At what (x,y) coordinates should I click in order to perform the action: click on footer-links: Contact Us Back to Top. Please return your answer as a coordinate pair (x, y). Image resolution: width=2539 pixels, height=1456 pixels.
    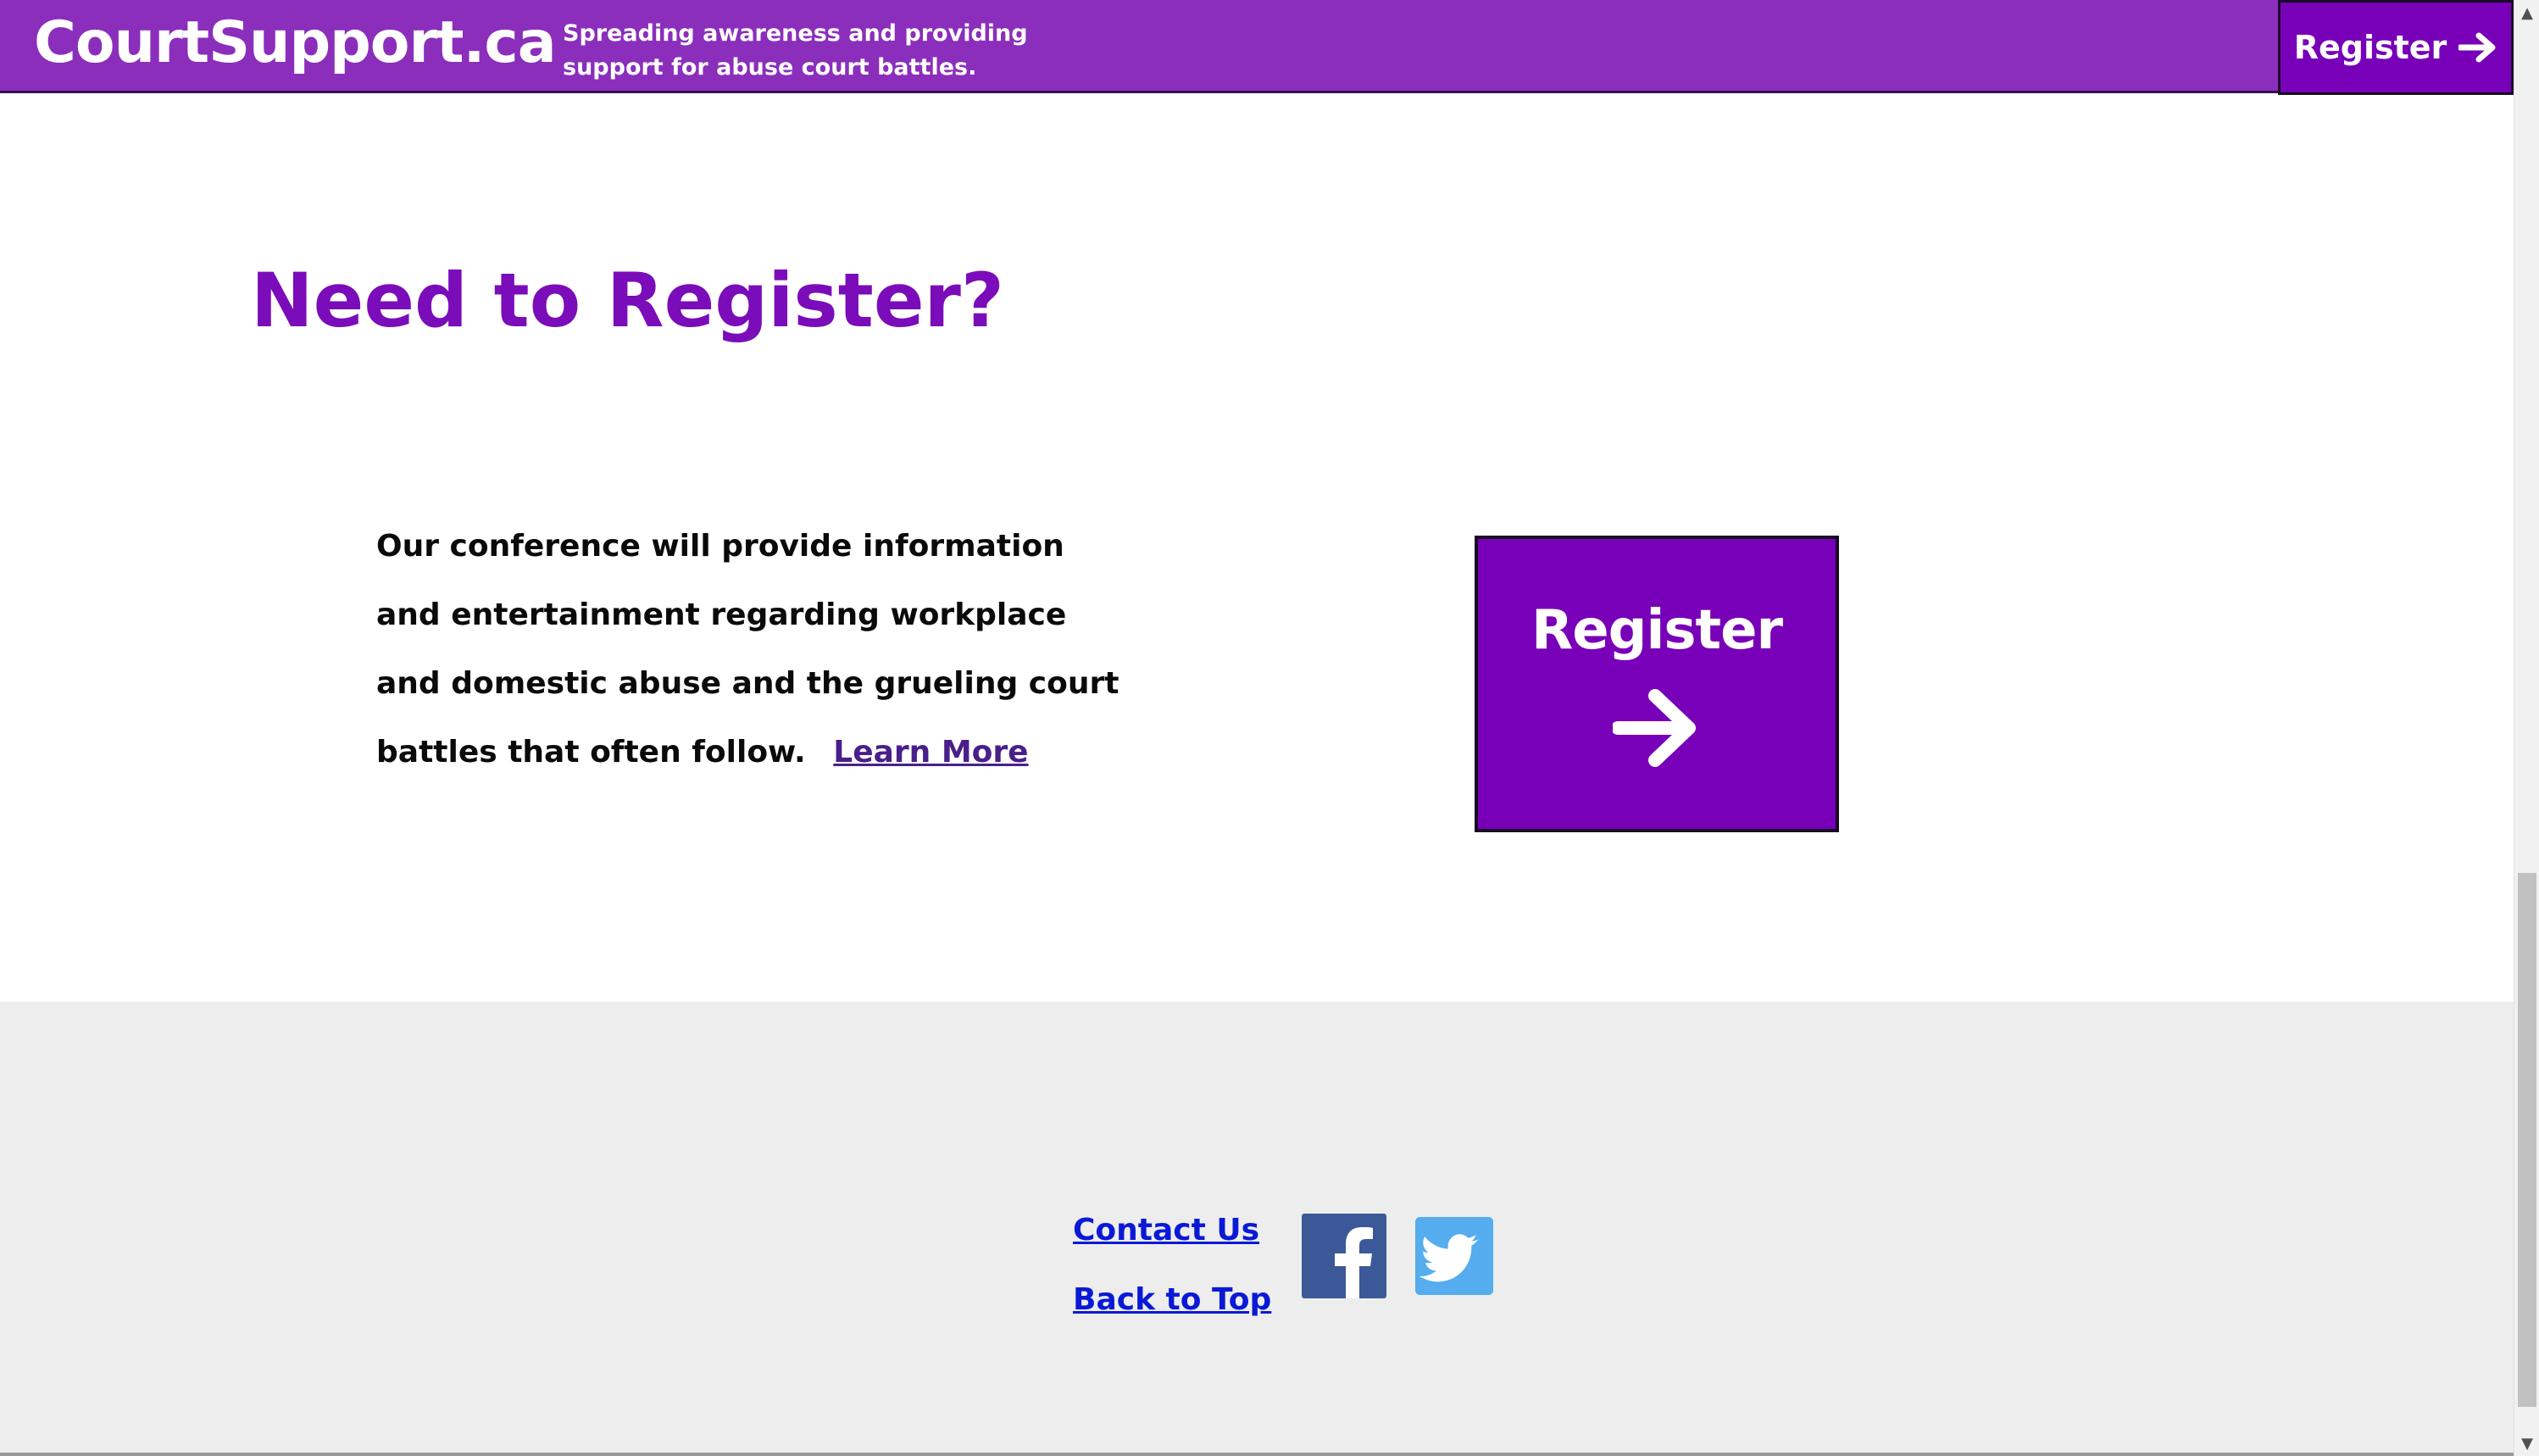
    Looking at the image, I should click on (1172, 1265).